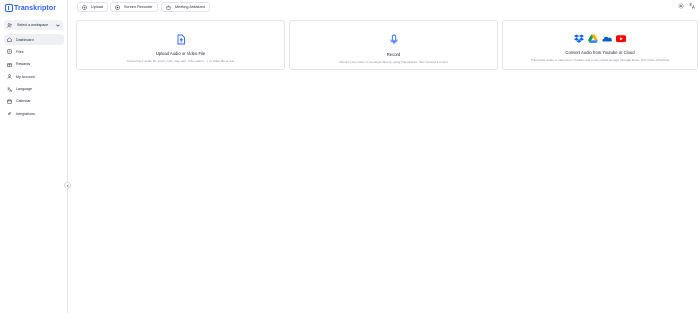  Describe the element at coordinates (621, 39) in the screenshot. I see `youtube-icon` at that location.